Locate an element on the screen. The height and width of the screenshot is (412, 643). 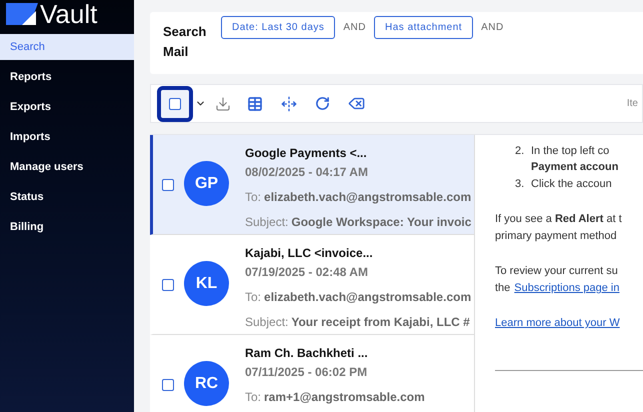
nav-item: Manage users is located at coordinates (67, 167).